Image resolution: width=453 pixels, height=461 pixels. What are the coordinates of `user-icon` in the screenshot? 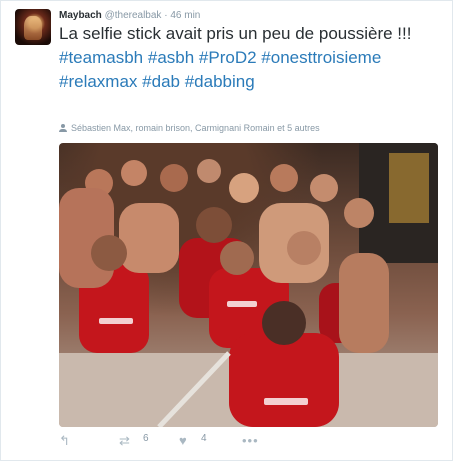 It's located at (63, 128).